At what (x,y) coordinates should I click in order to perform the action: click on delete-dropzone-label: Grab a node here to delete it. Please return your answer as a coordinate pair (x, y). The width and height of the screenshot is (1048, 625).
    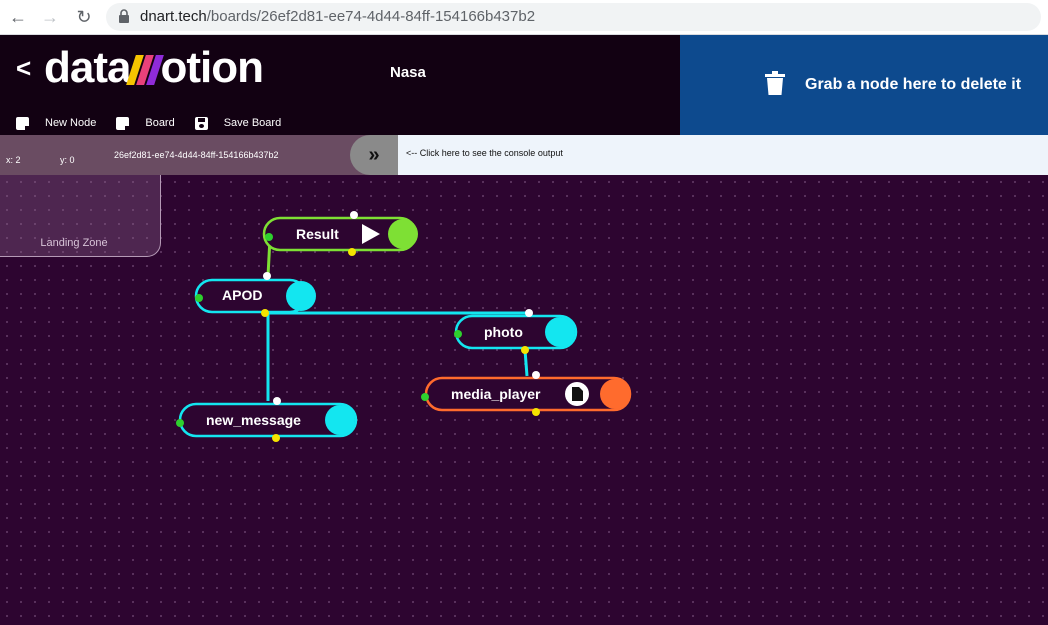
    Looking at the image, I should click on (913, 84).